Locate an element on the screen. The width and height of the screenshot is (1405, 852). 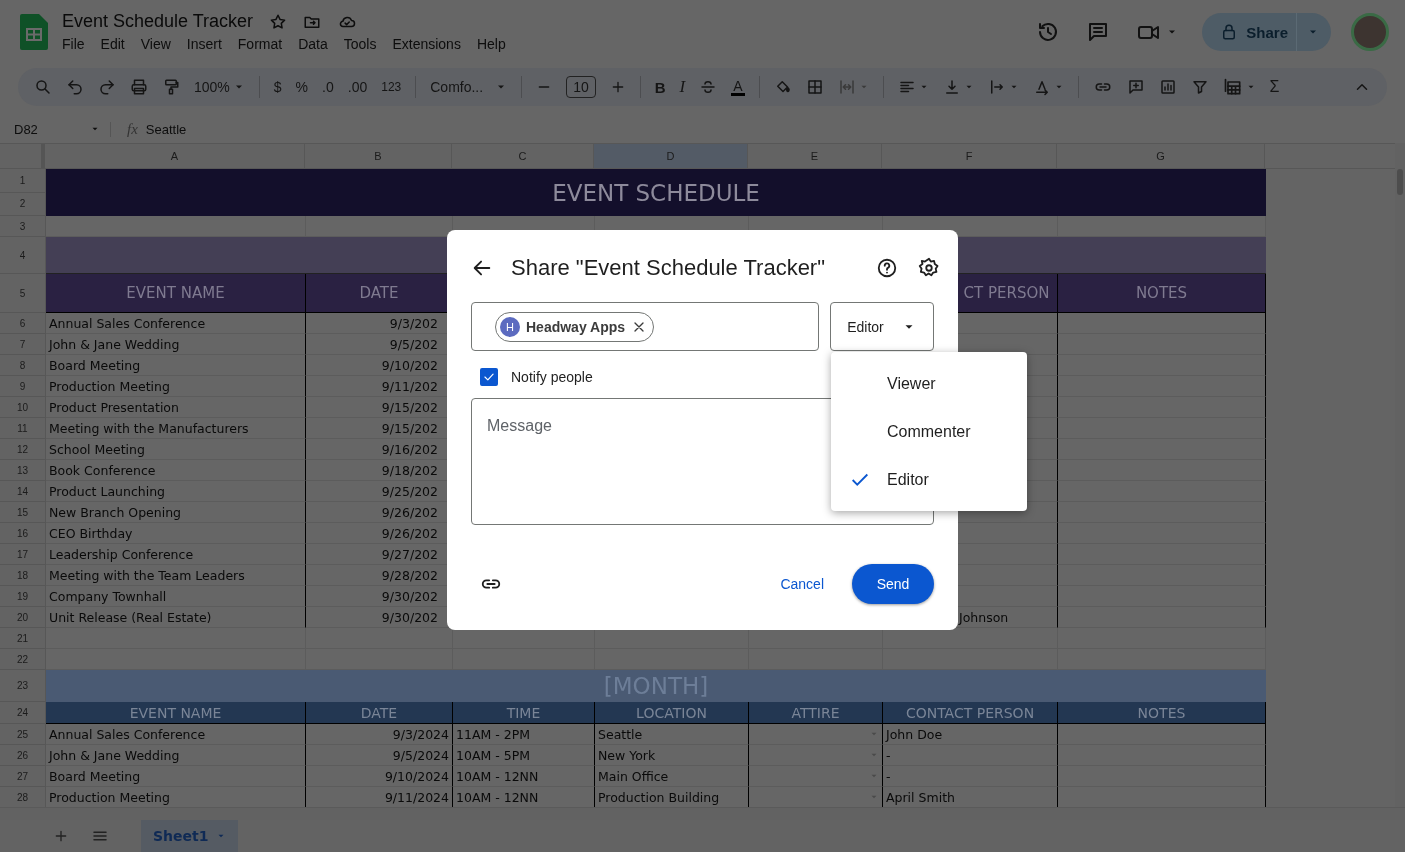
percent-format-button: % is located at coordinates (302, 87).